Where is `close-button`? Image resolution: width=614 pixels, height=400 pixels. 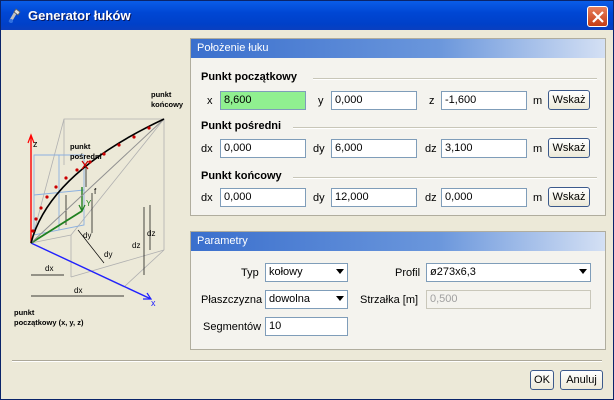 close-button is located at coordinates (597, 16).